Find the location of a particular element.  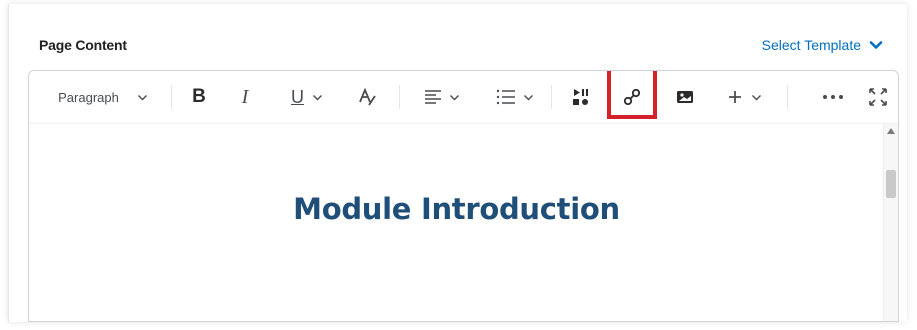

underline-button: U is located at coordinates (307, 97).